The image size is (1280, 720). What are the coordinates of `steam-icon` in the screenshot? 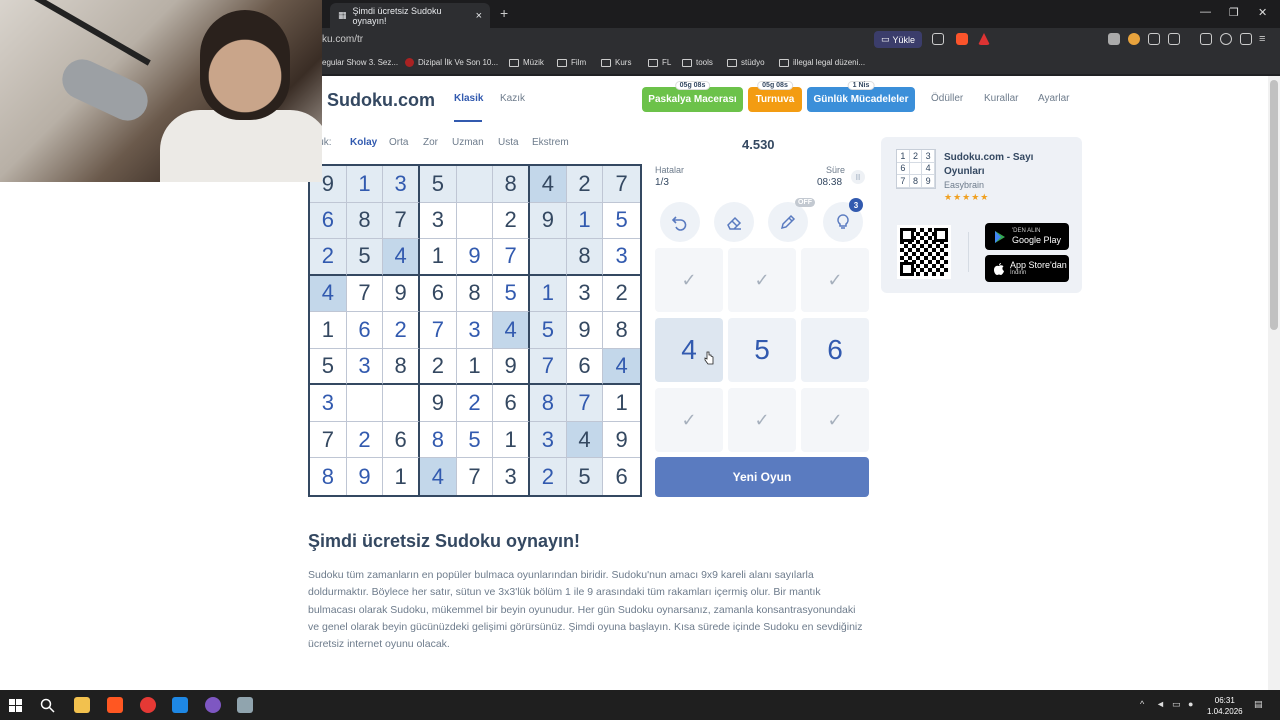 It's located at (180, 705).